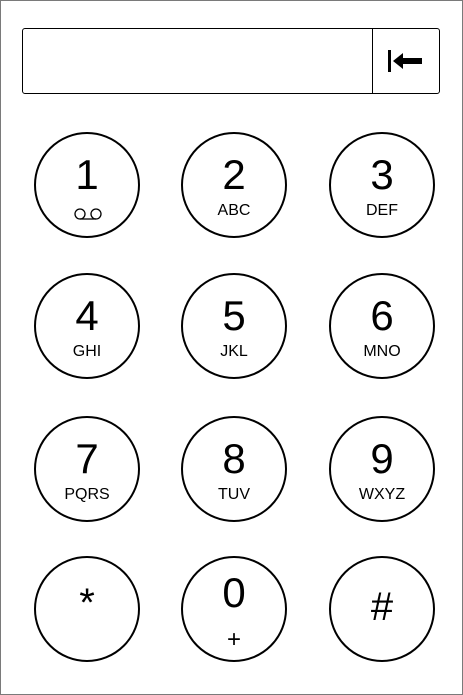 Image resolution: width=463 pixels, height=695 pixels. What do you see at coordinates (88, 214) in the screenshot?
I see `voicemail-icon` at bounding box center [88, 214].